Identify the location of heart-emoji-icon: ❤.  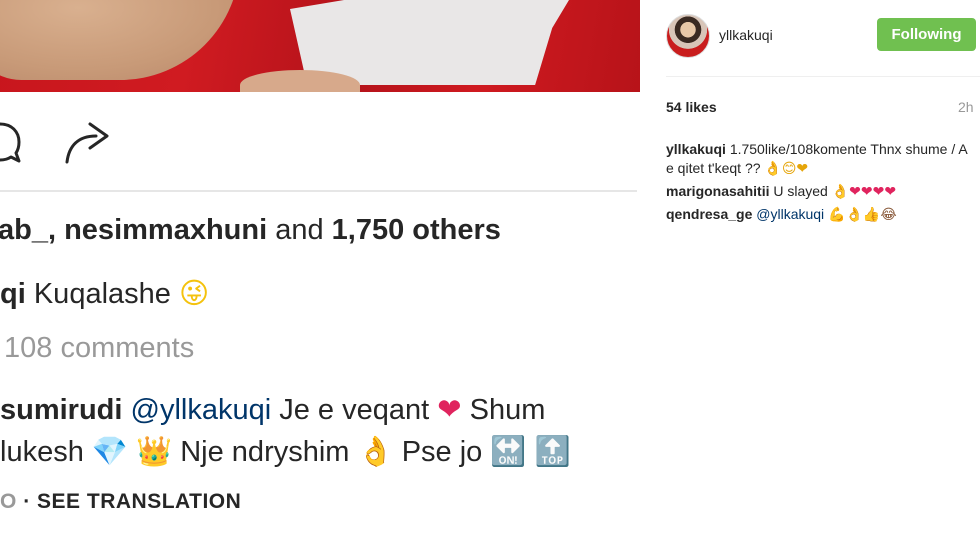
(449, 409).